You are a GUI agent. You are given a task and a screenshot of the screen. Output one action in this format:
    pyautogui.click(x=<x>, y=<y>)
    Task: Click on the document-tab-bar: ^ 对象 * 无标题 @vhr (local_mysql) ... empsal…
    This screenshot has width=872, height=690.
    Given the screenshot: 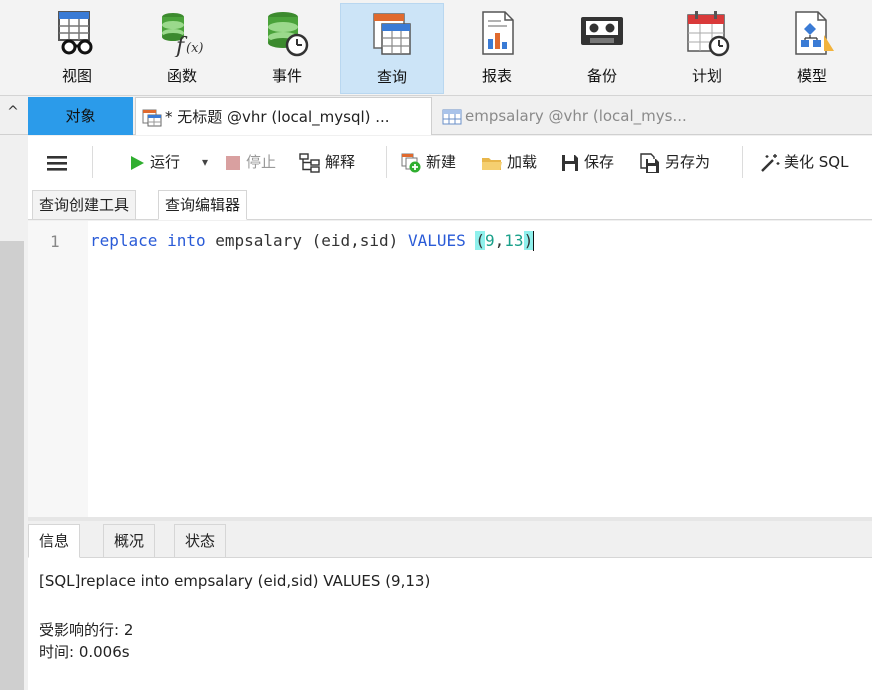 What is the action you would take?
    pyautogui.click(x=436, y=116)
    